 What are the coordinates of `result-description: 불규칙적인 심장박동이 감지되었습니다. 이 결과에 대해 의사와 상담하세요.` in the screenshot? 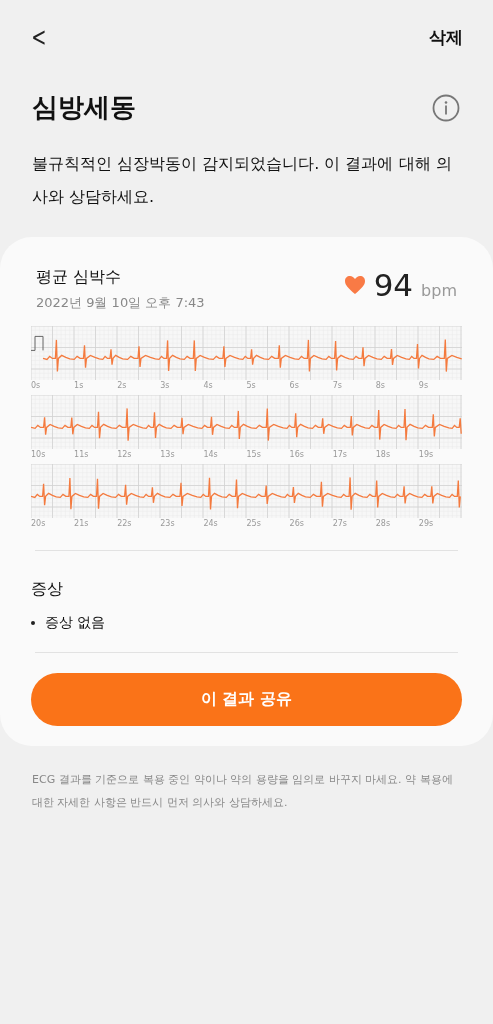 It's located at (242, 180).